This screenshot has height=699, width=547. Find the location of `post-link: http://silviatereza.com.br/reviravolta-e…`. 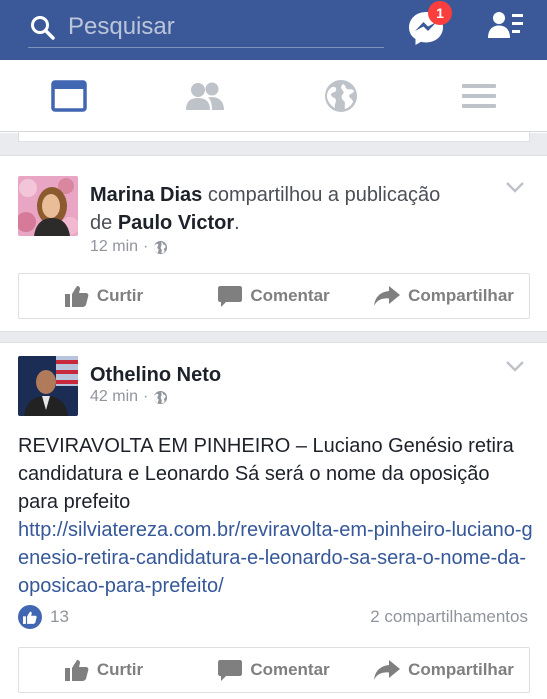

post-link: http://silviatereza.com.br/reviravolta-e… is located at coordinates (275, 558).